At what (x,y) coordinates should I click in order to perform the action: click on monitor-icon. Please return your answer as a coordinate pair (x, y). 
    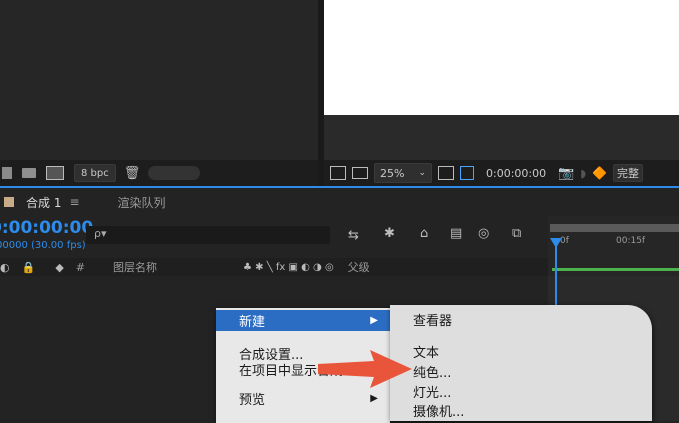
    Looking at the image, I should click on (360, 173).